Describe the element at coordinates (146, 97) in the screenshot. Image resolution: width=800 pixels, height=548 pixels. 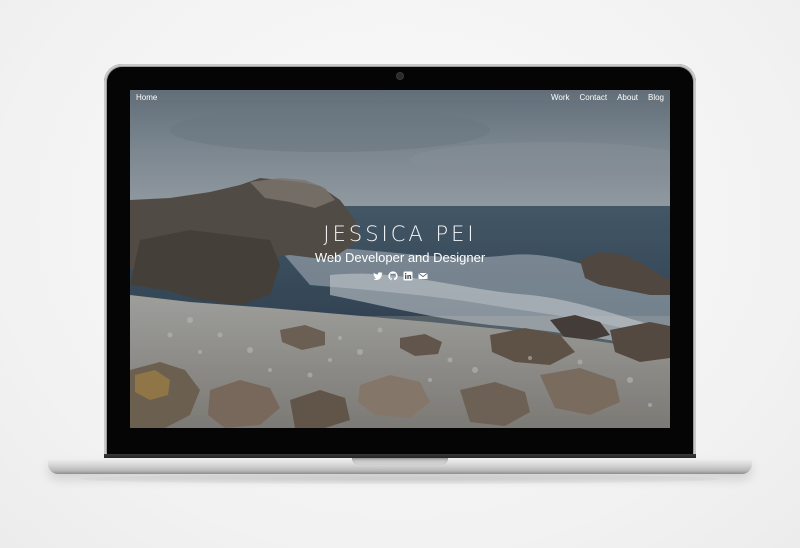
I see `nav-home-link: Home` at that location.